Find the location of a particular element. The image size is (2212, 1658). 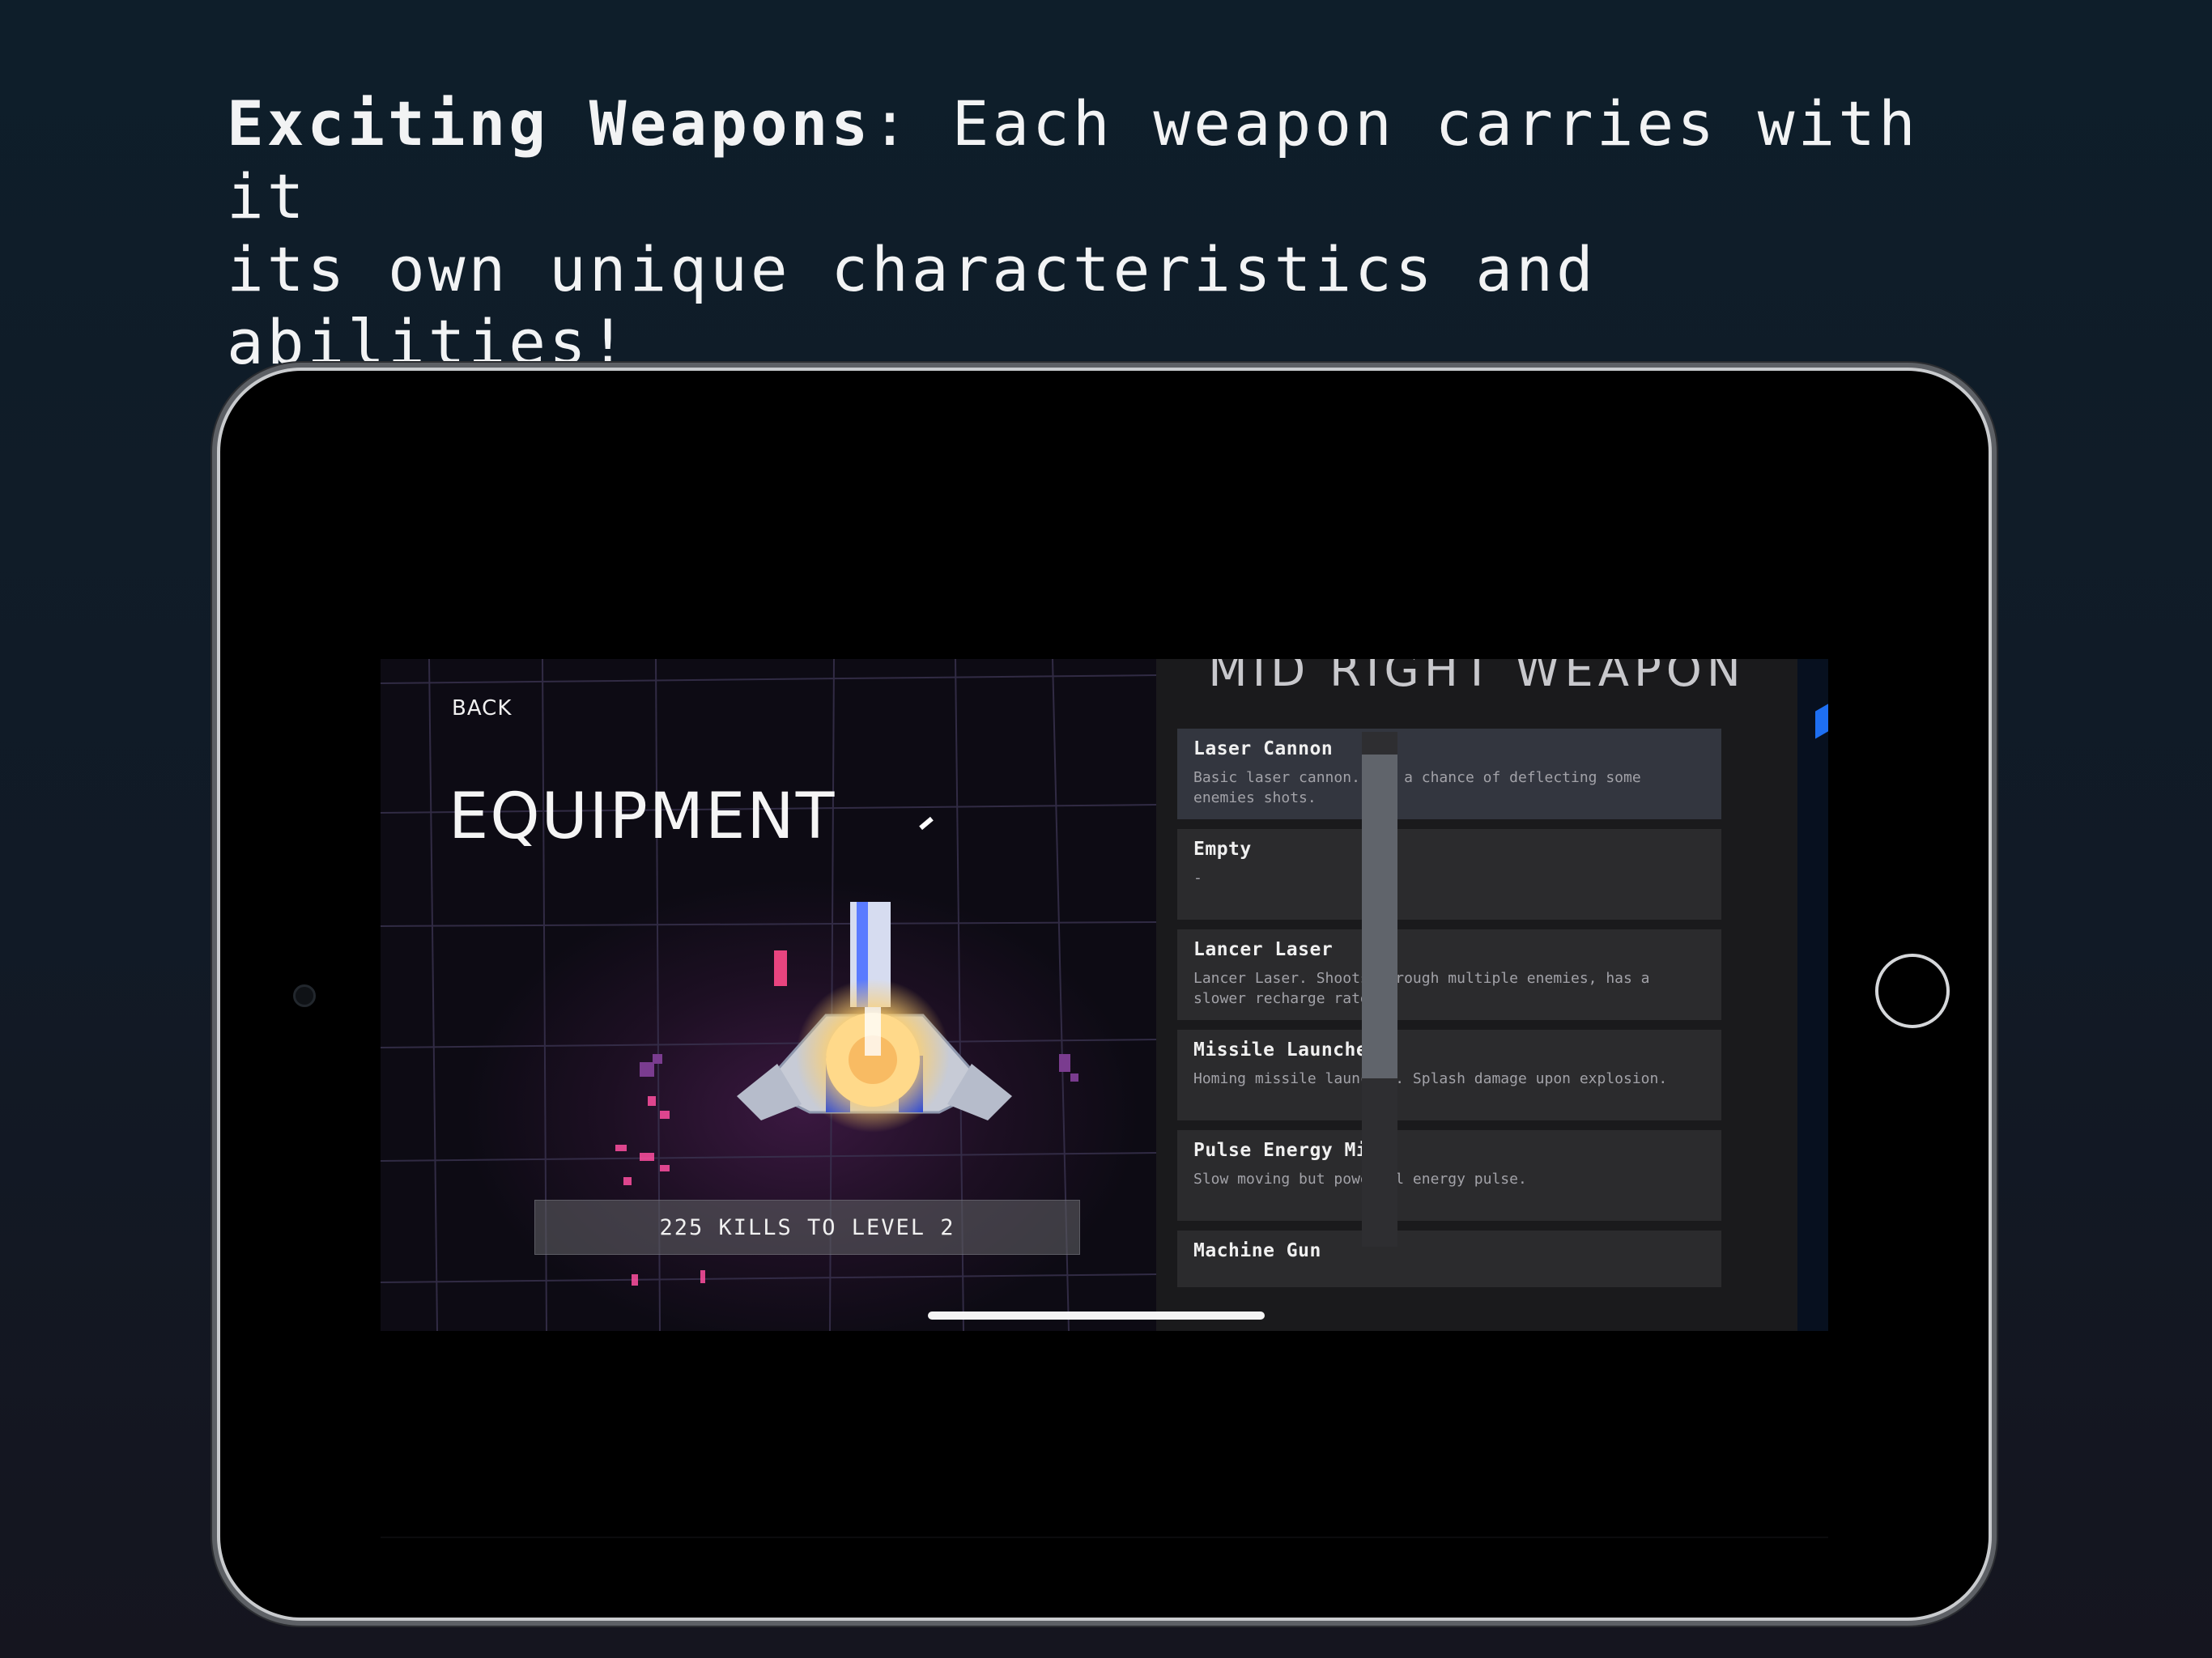

weapon-name: Pulse Energy Mine is located at coordinates (1292, 1150).